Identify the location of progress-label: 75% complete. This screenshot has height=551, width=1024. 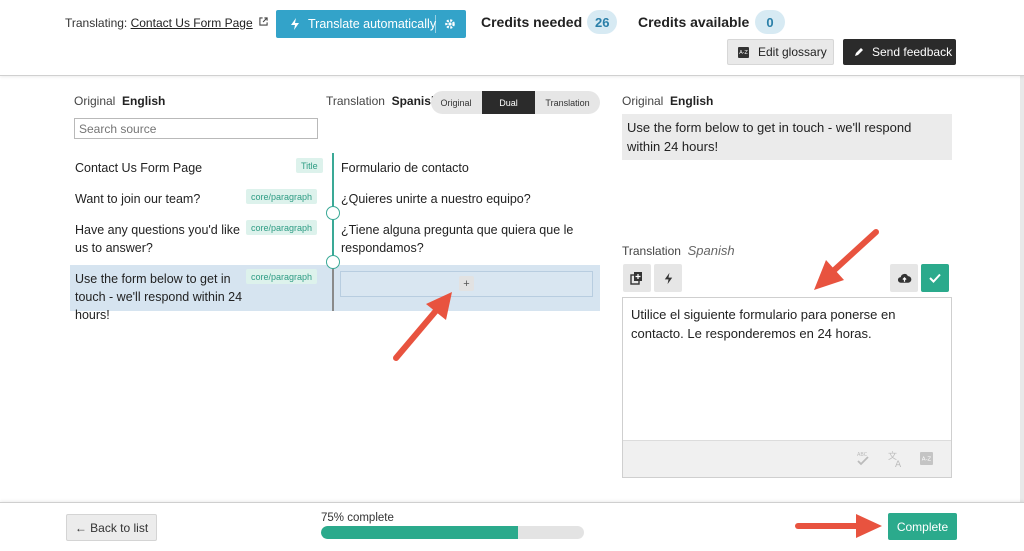
(357, 518).